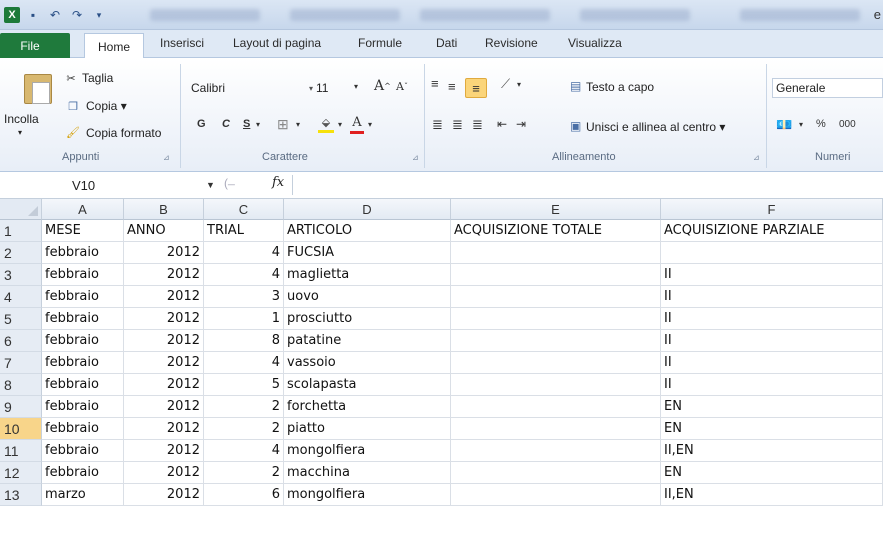 Image resolution: width=883 pixels, height=535 pixels. What do you see at coordinates (73, 106) in the screenshot?
I see `copy-icon: ❐` at bounding box center [73, 106].